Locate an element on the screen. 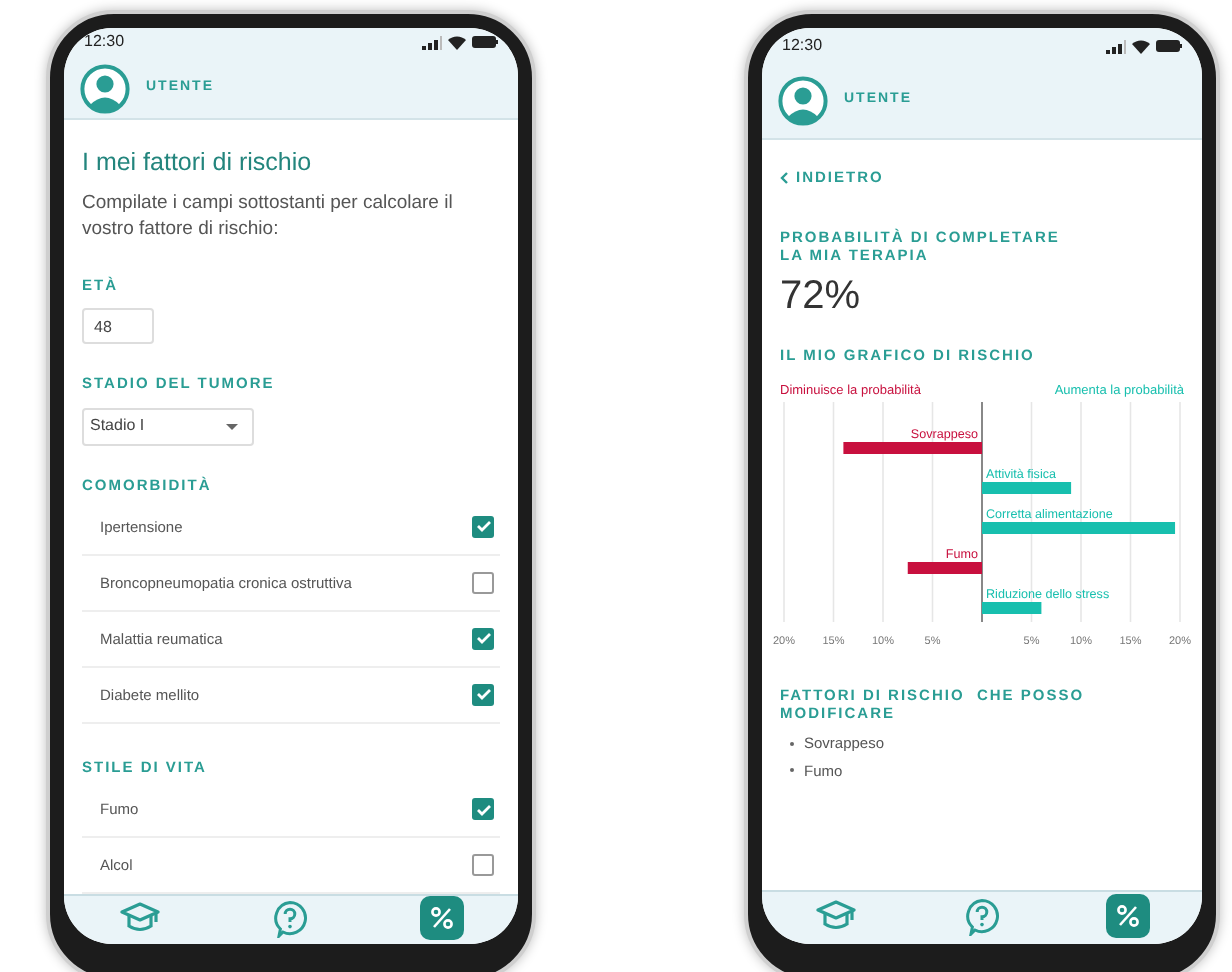 The width and height of the screenshot is (1232, 972). page-title: I mei fattori di rischio is located at coordinates (198, 163).